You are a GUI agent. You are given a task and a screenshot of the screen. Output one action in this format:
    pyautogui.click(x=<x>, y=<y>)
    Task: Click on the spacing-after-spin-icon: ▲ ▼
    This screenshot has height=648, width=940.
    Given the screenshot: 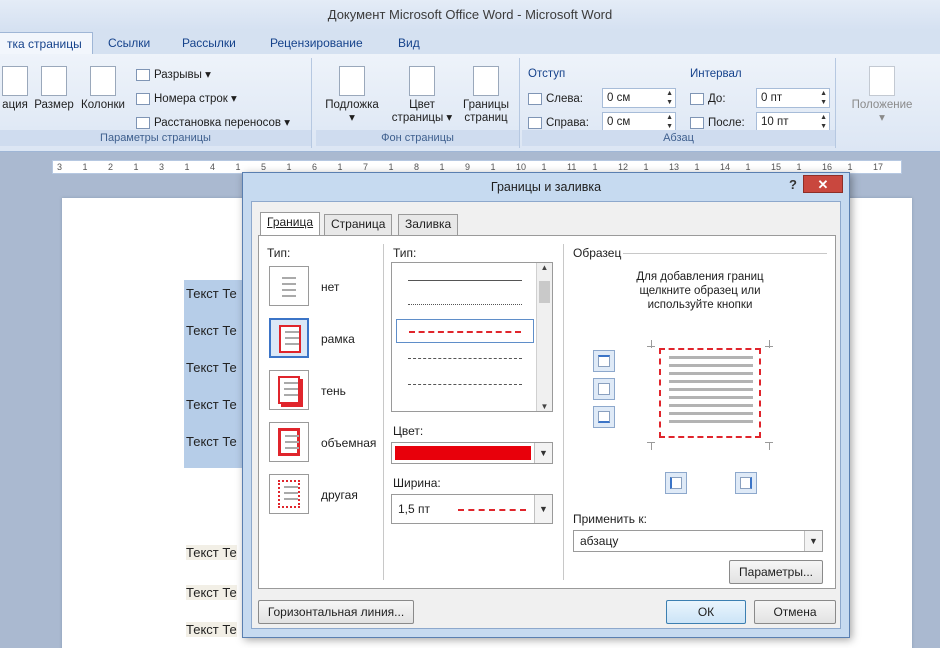 What is the action you would take?
    pyautogui.click(x=823, y=122)
    